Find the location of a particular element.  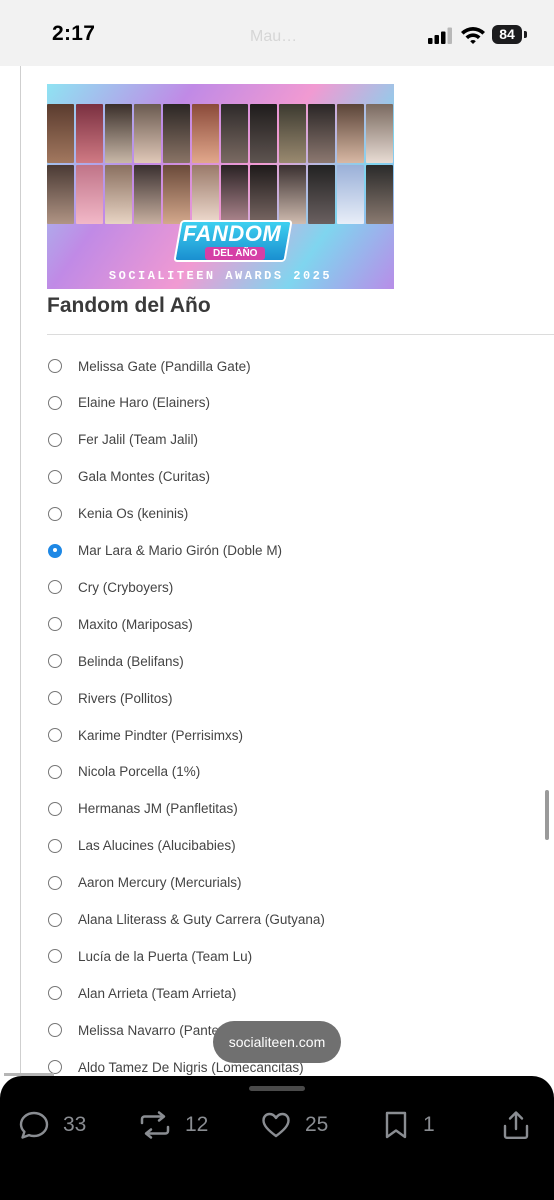

poll-option: Belinda (Belifans) is located at coordinates (116, 661).